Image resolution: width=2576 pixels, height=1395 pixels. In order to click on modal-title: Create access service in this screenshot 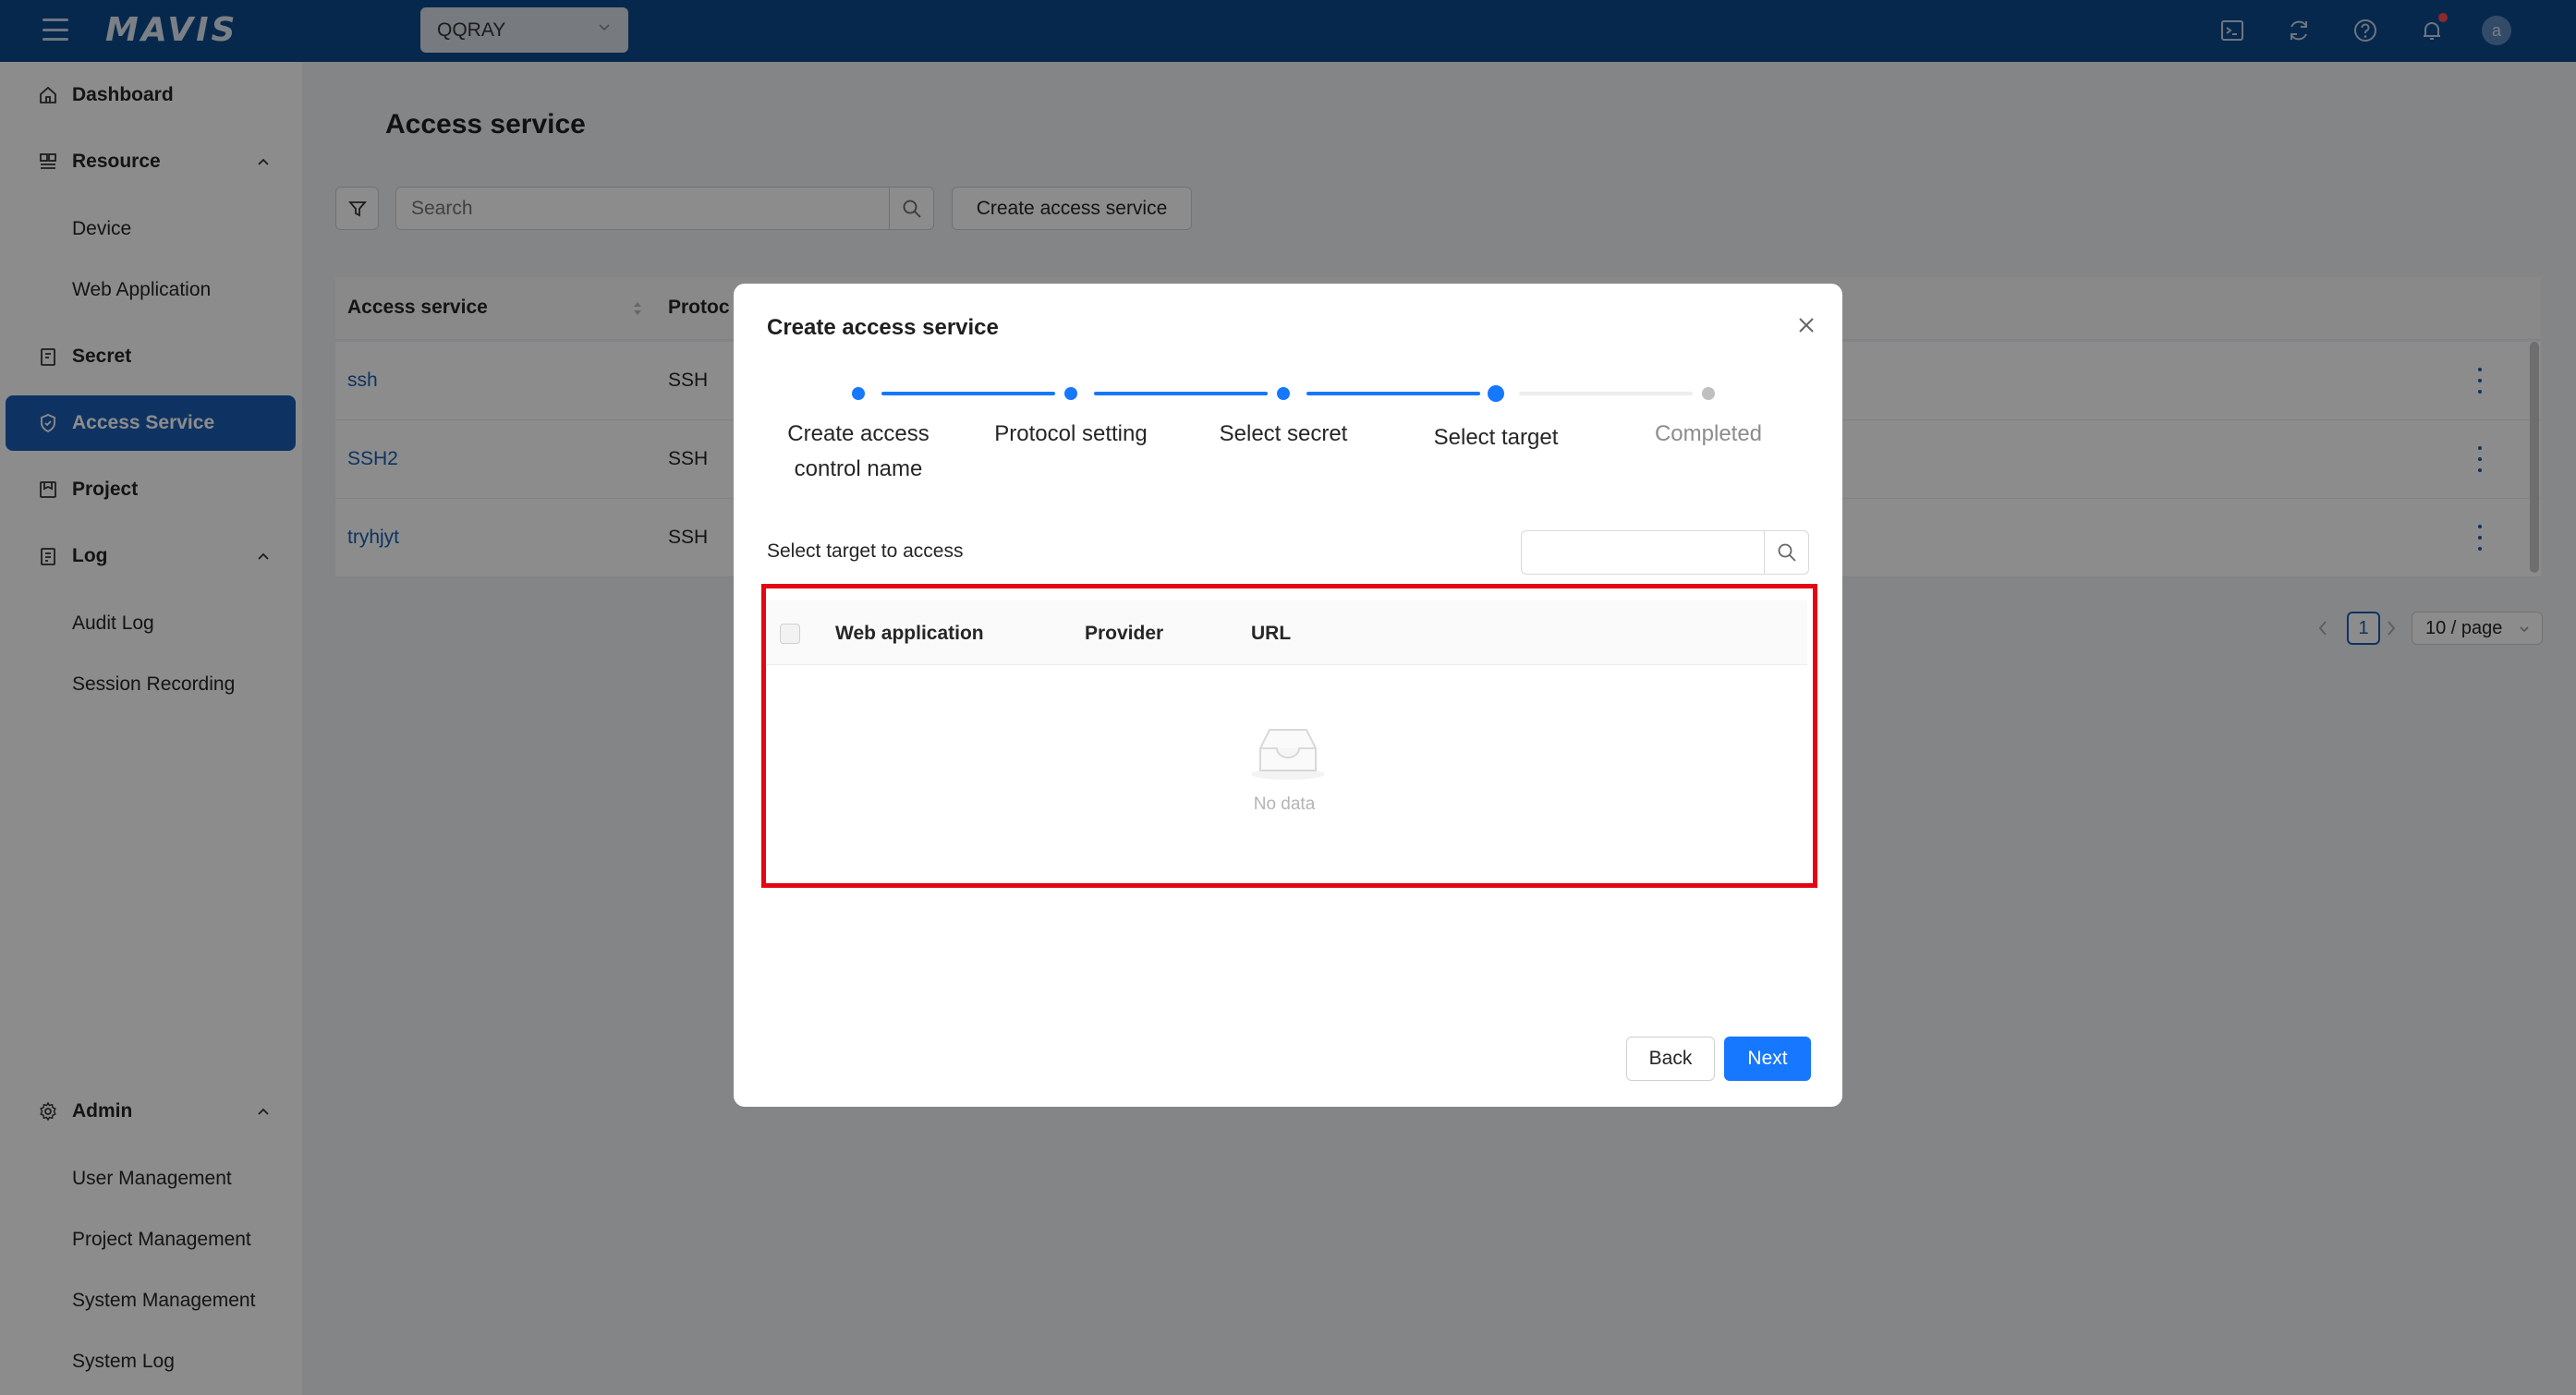, I will do `click(883, 328)`.